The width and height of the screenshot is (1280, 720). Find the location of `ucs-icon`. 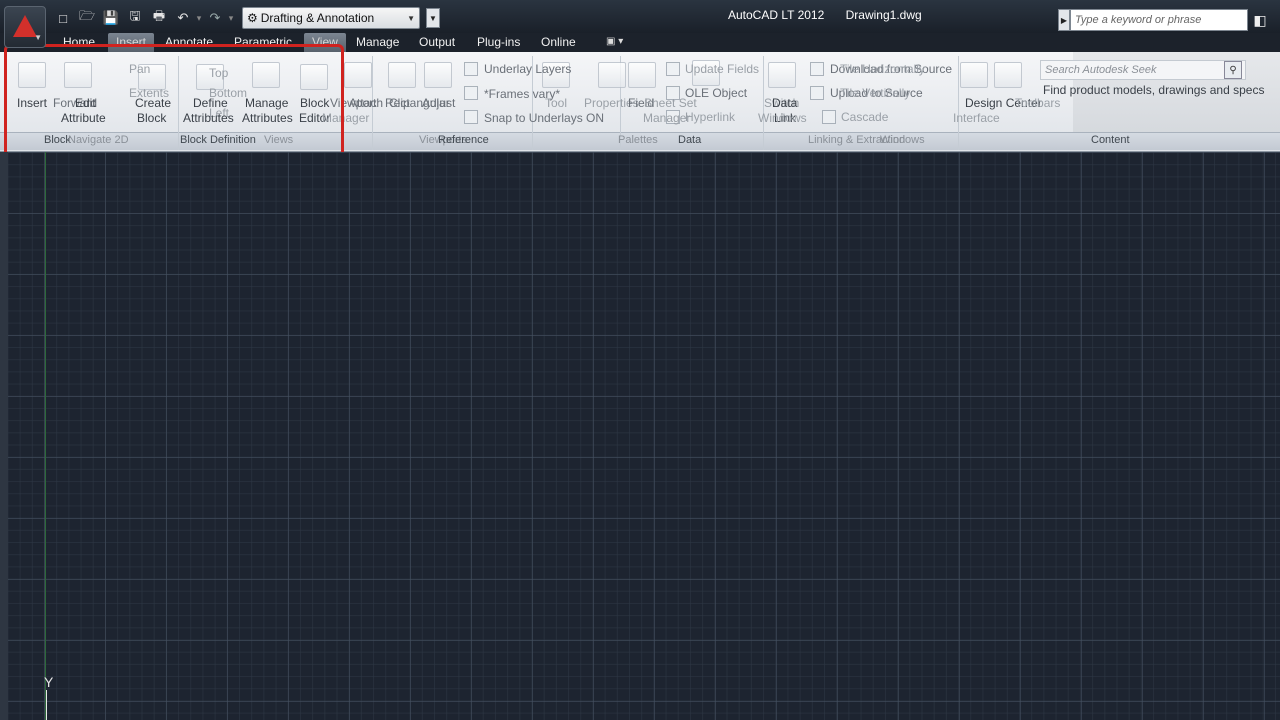

ucs-icon is located at coordinates (46, 705).